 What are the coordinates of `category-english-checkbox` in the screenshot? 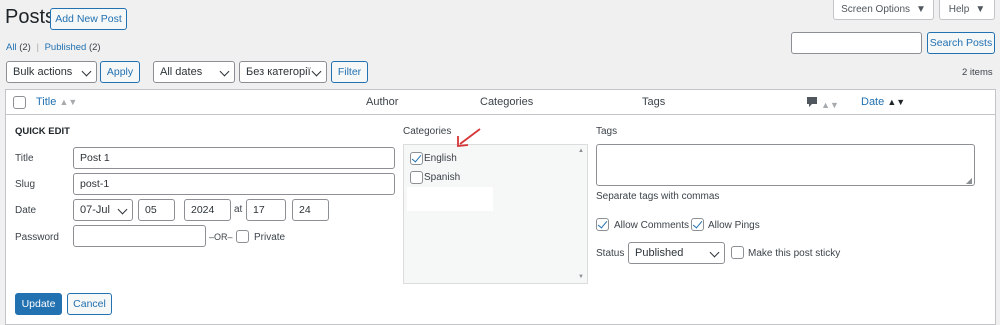 It's located at (416, 158).